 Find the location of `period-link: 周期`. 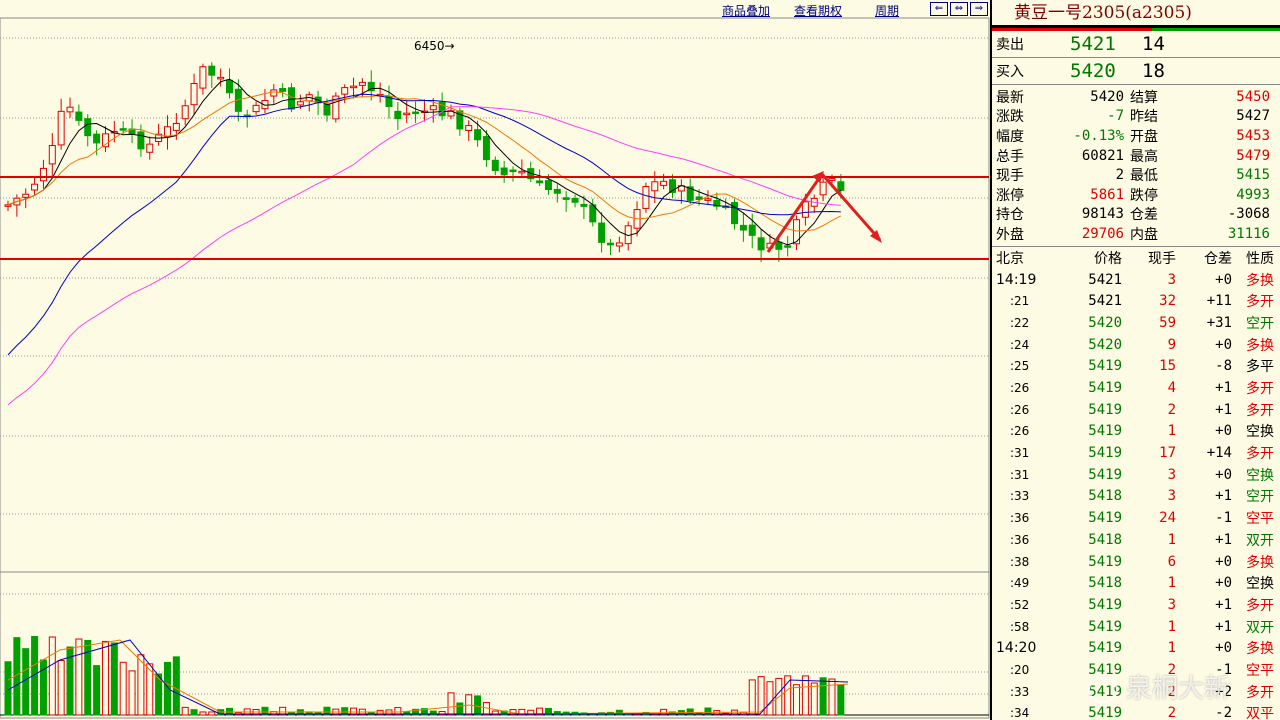

period-link: 周期 is located at coordinates (887, 10).